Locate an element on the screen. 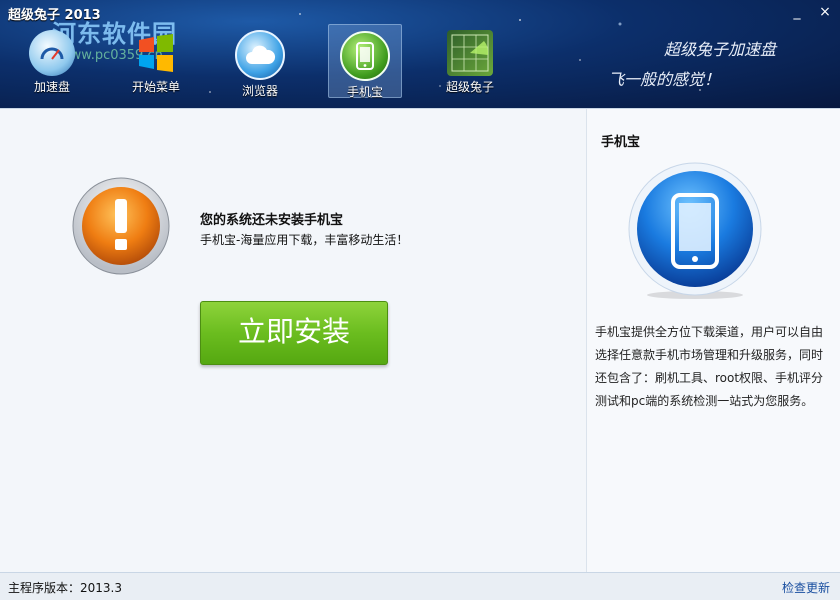 Image resolution: width=840 pixels, height=600 pixels. nav-item-browser: 浏览器 is located at coordinates (260, 61).